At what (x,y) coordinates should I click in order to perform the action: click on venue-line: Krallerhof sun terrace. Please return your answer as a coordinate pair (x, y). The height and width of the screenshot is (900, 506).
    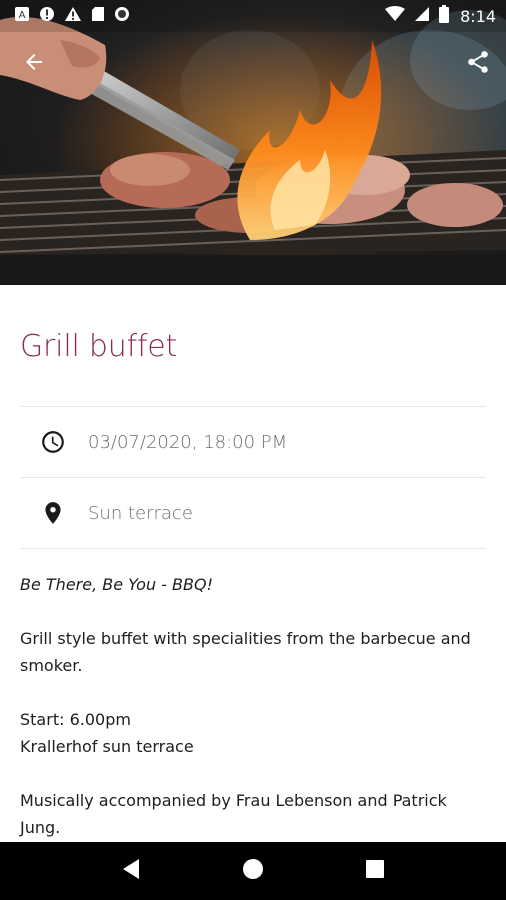
    Looking at the image, I should click on (107, 746).